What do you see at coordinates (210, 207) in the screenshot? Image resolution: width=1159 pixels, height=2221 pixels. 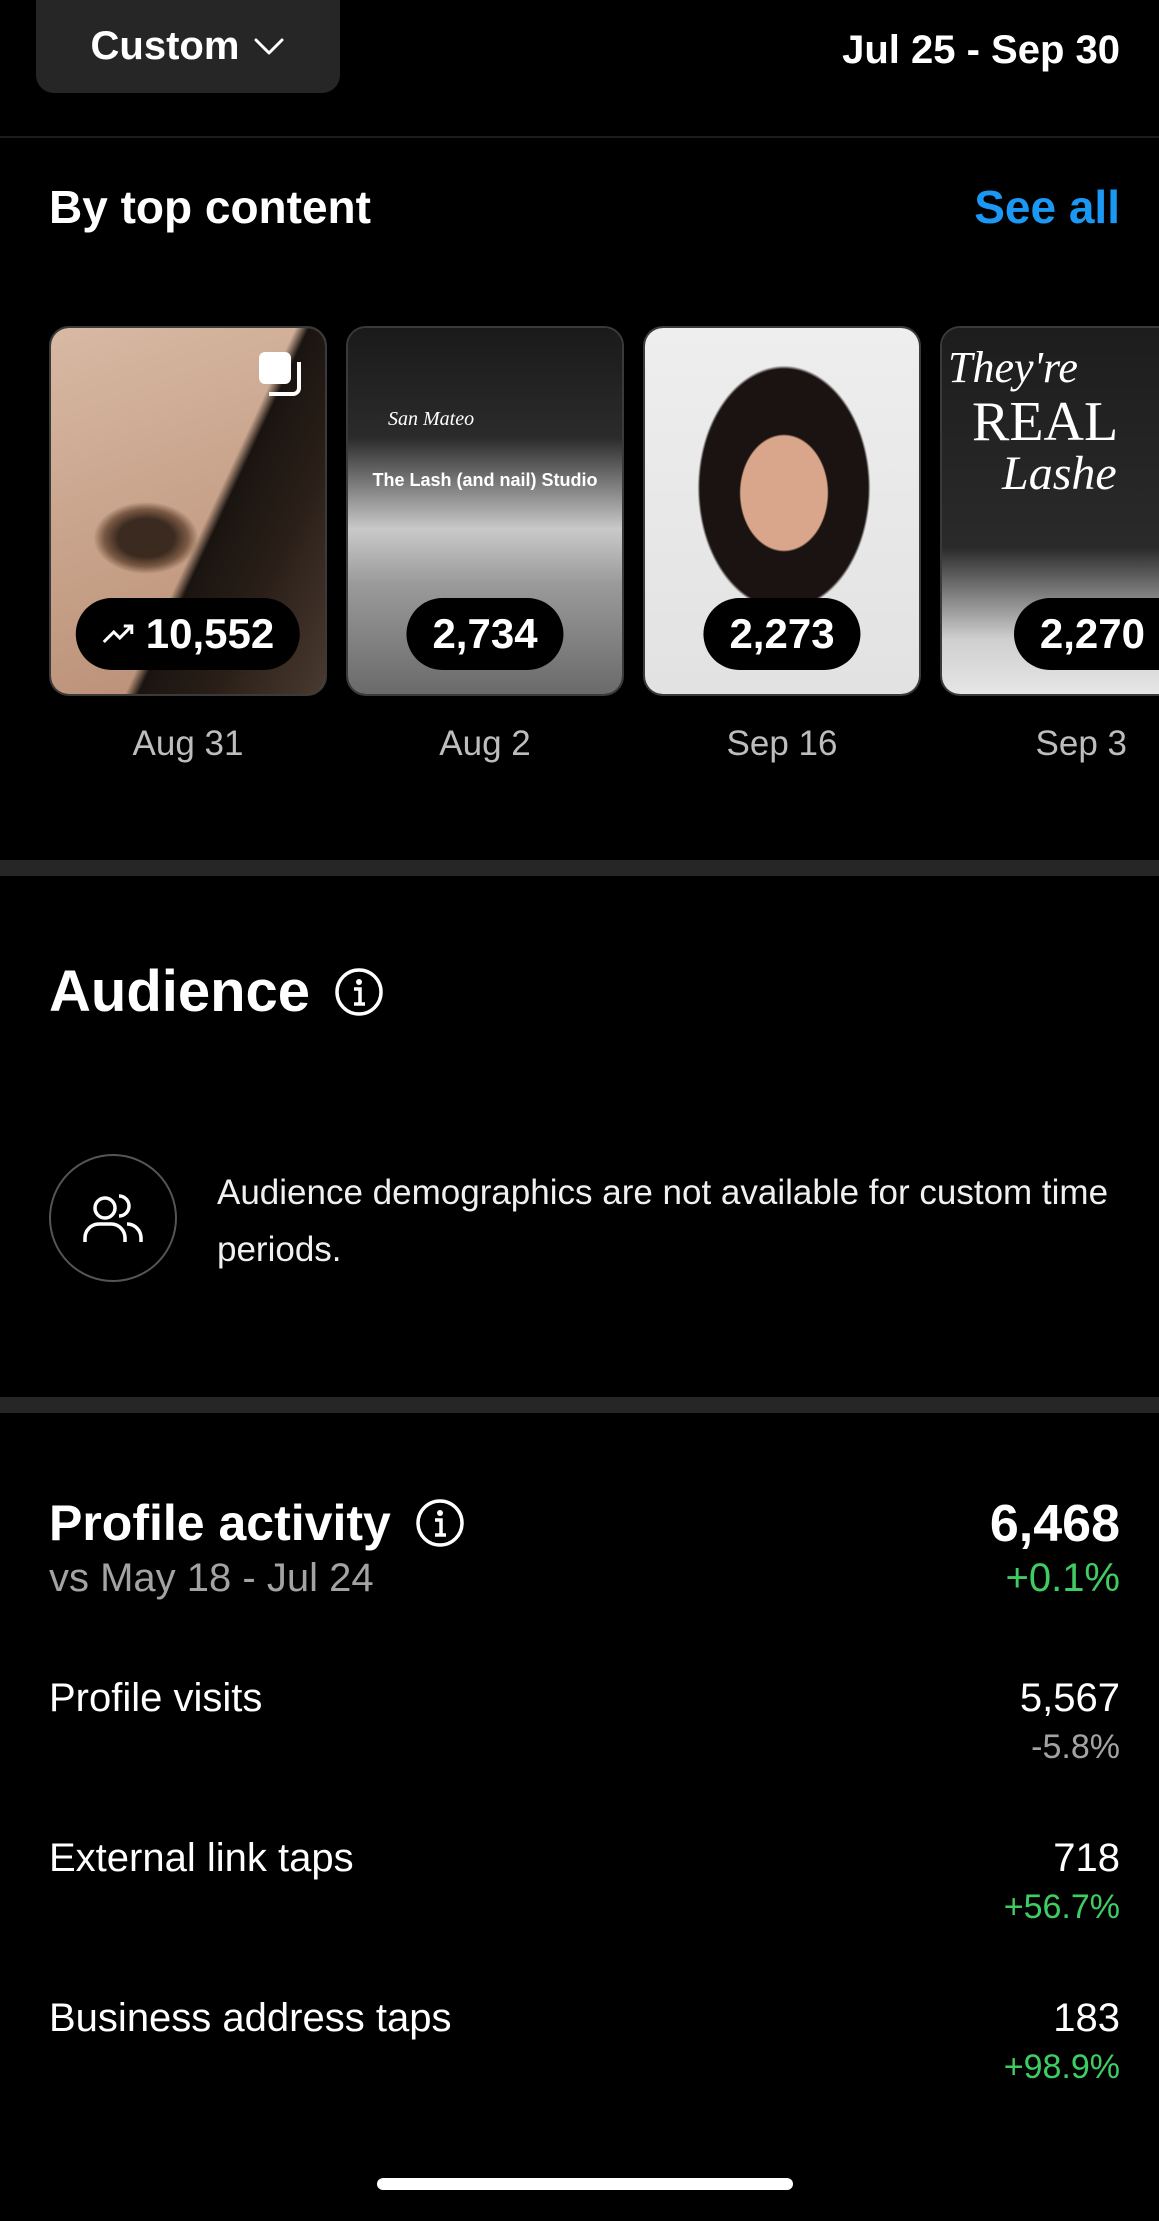 I see `top-content-title: By top content` at bounding box center [210, 207].